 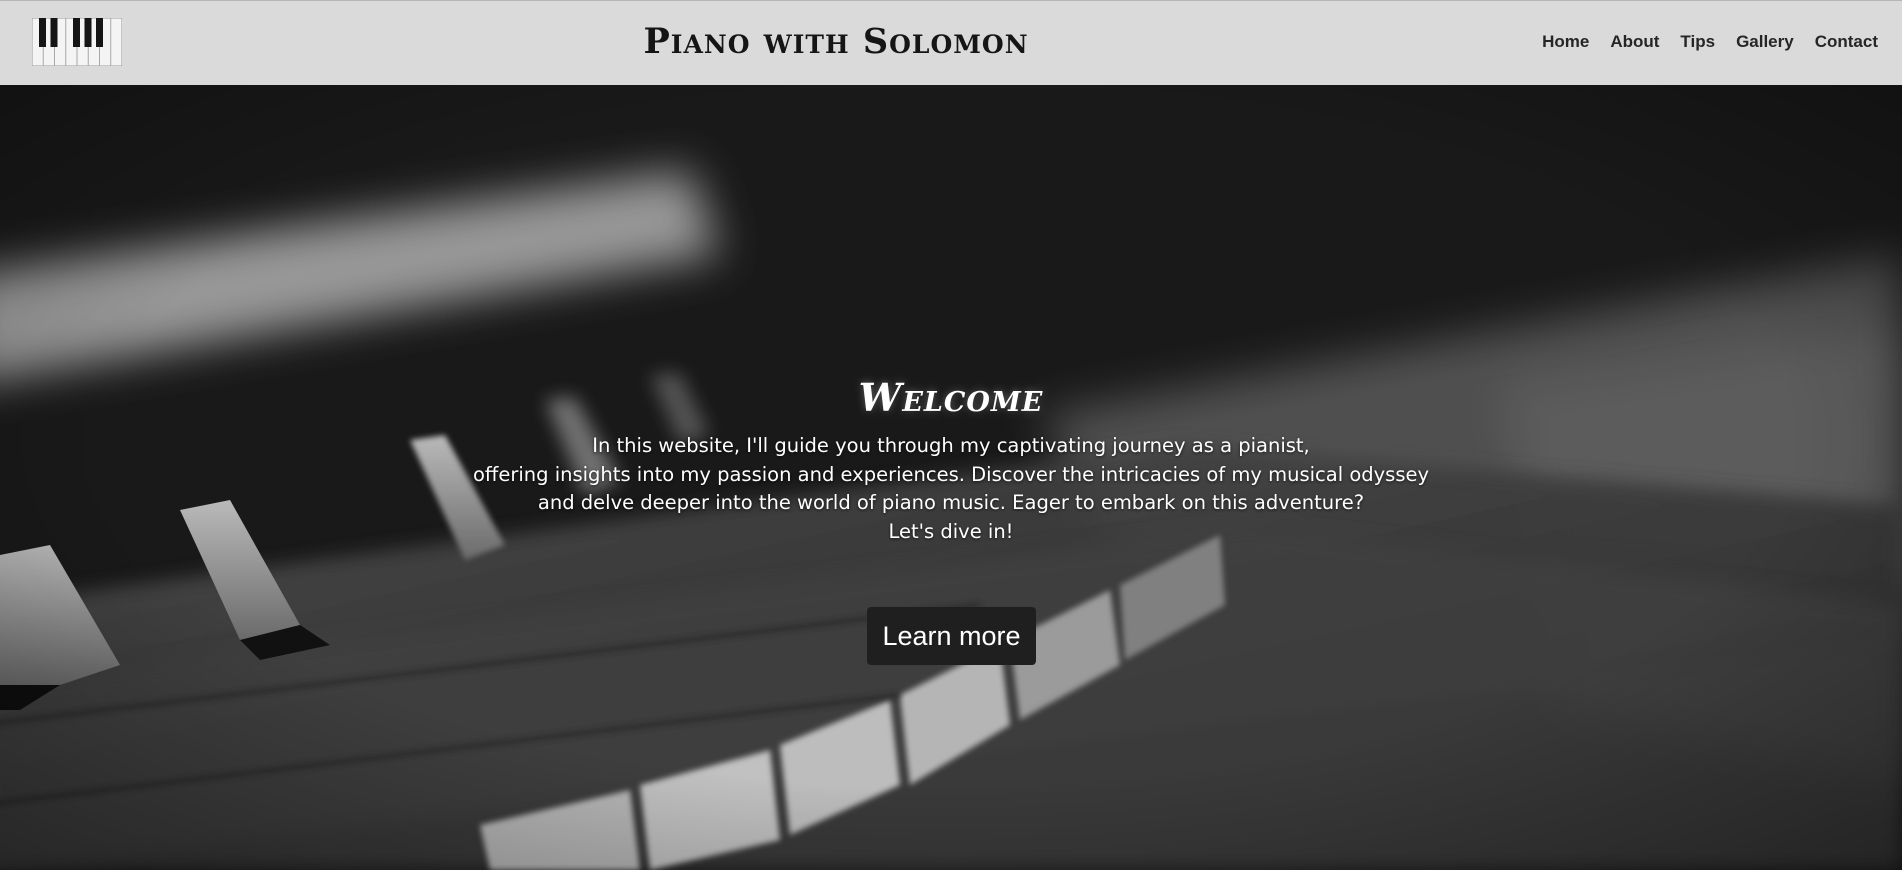 I want to click on main-nav: Home About Tips Gallery Contact, so click(x=1710, y=42).